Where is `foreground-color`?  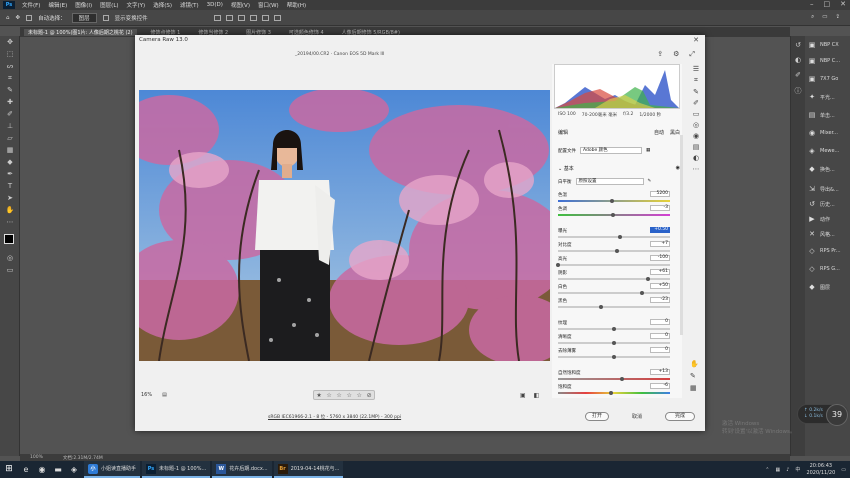
foreground-color is located at coordinates (9, 239).